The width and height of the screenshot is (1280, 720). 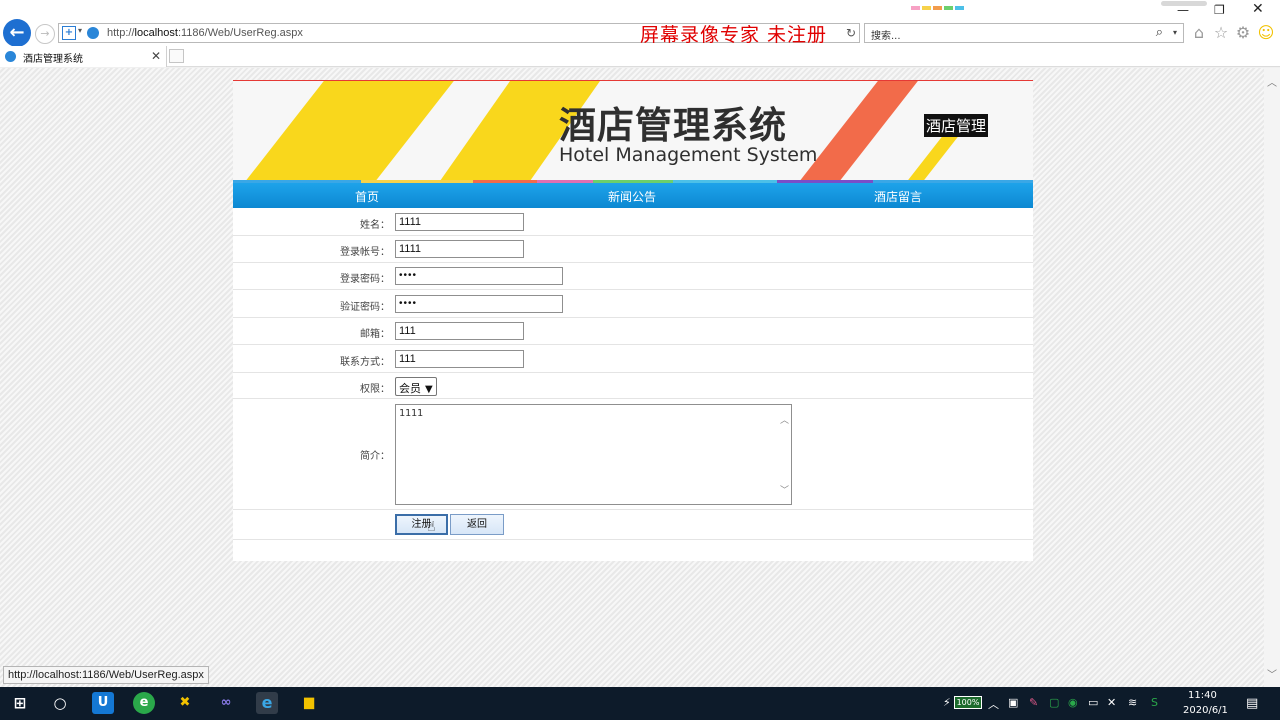 I want to click on sogou-input-icon: S, so click(x=1154, y=702).